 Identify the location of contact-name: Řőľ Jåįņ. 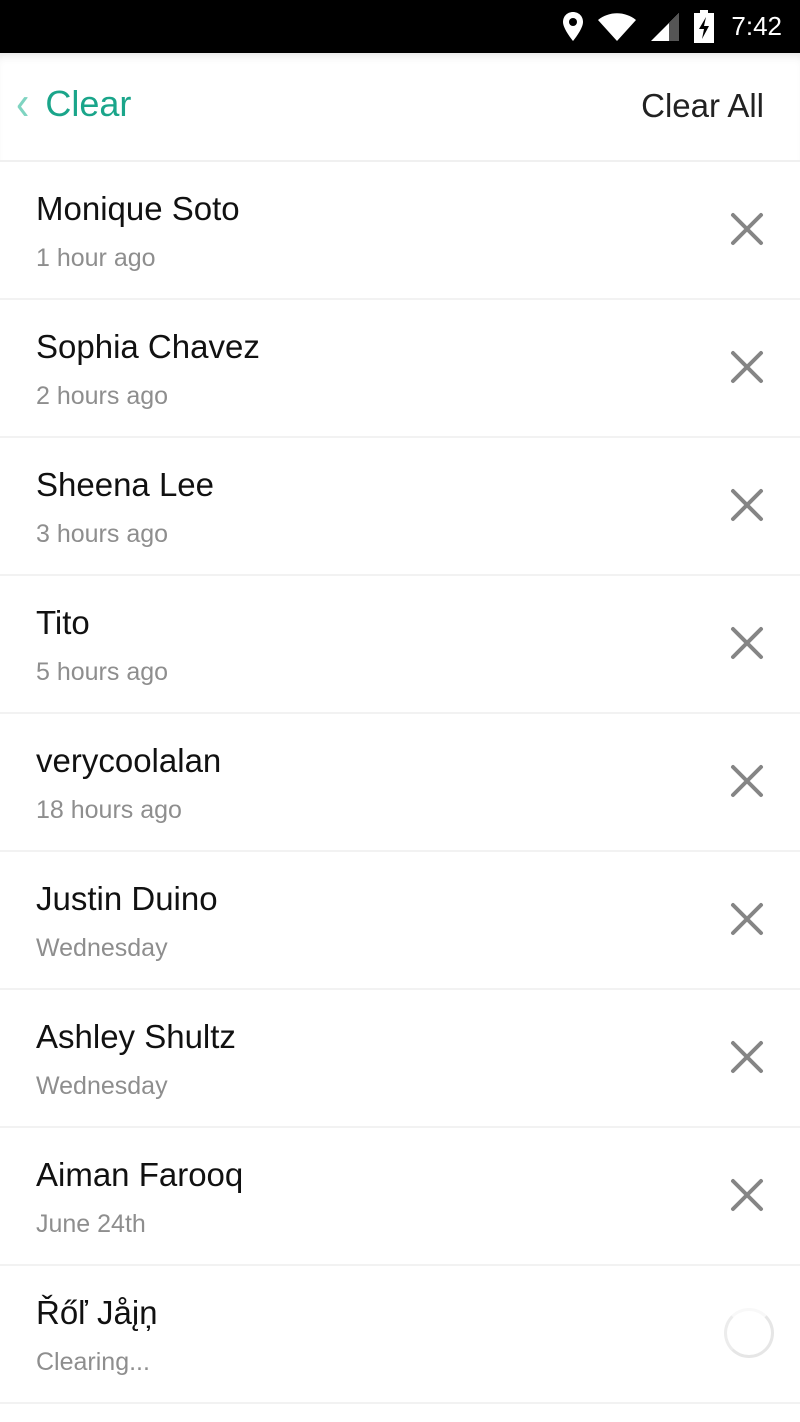
(97, 1312).